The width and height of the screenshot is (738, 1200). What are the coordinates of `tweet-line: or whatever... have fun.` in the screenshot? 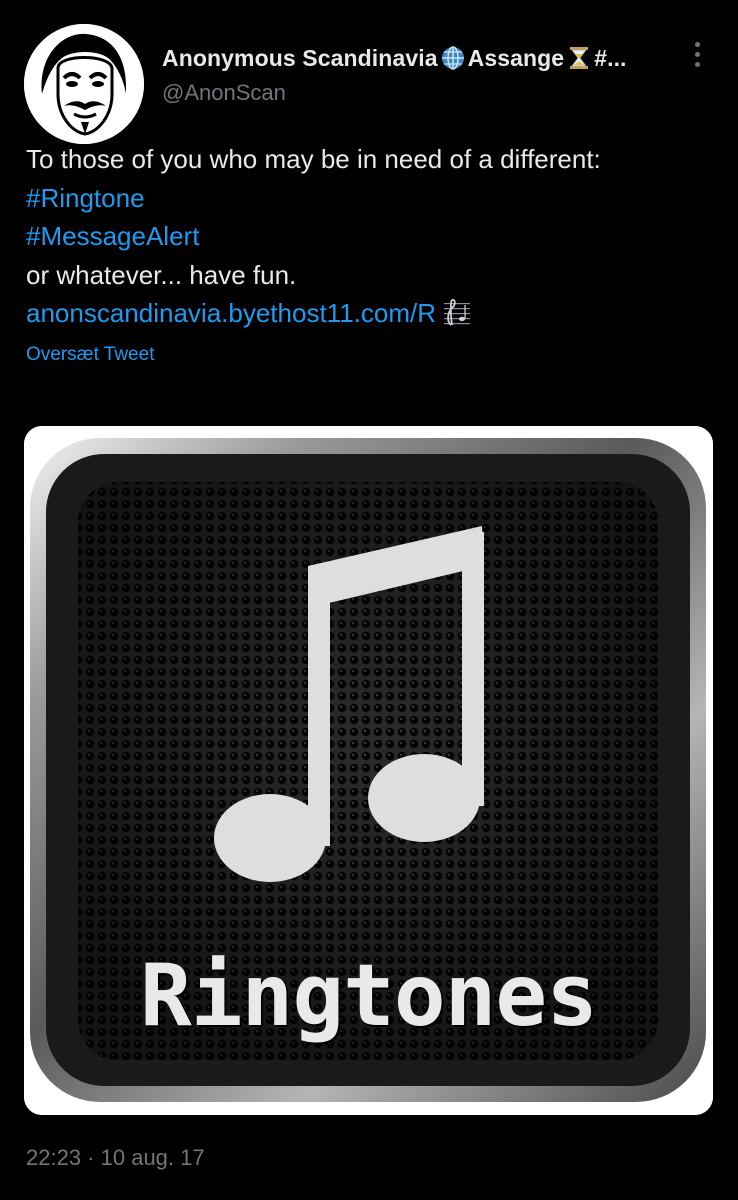 It's located at (161, 274).